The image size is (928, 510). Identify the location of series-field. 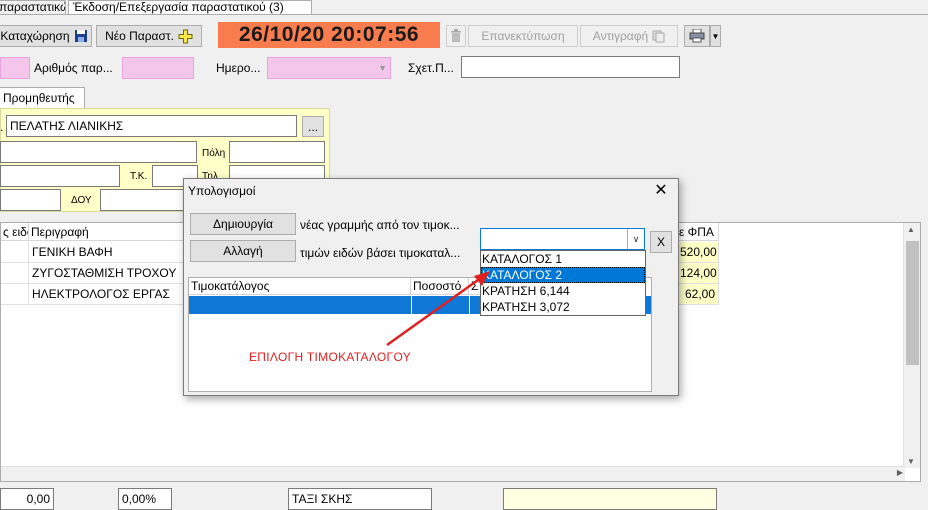
(15, 68).